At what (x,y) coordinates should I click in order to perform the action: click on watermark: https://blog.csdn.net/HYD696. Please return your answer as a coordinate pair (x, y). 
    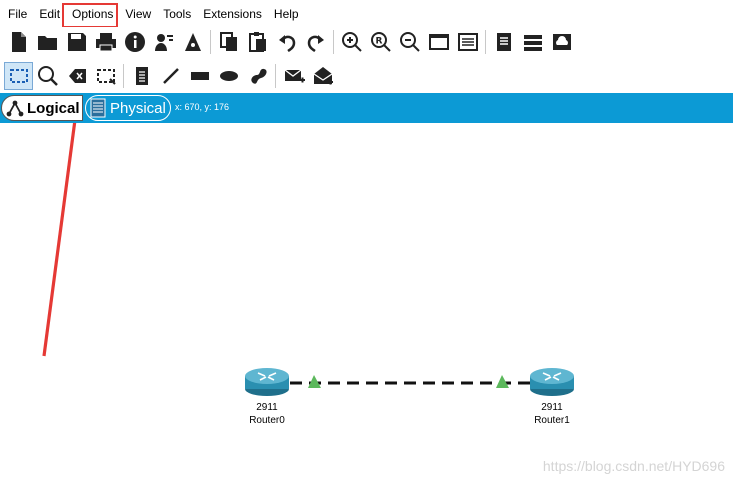
    Looking at the image, I should click on (633, 466).